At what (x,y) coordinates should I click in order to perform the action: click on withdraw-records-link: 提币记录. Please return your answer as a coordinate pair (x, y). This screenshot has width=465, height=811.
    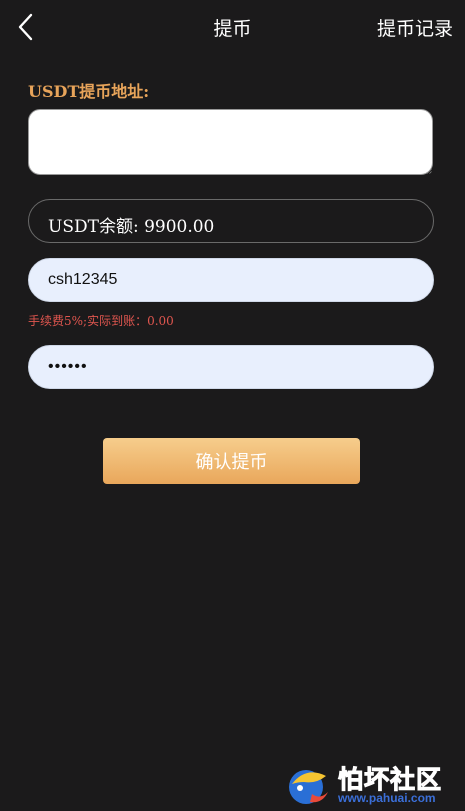
    Looking at the image, I should click on (415, 27).